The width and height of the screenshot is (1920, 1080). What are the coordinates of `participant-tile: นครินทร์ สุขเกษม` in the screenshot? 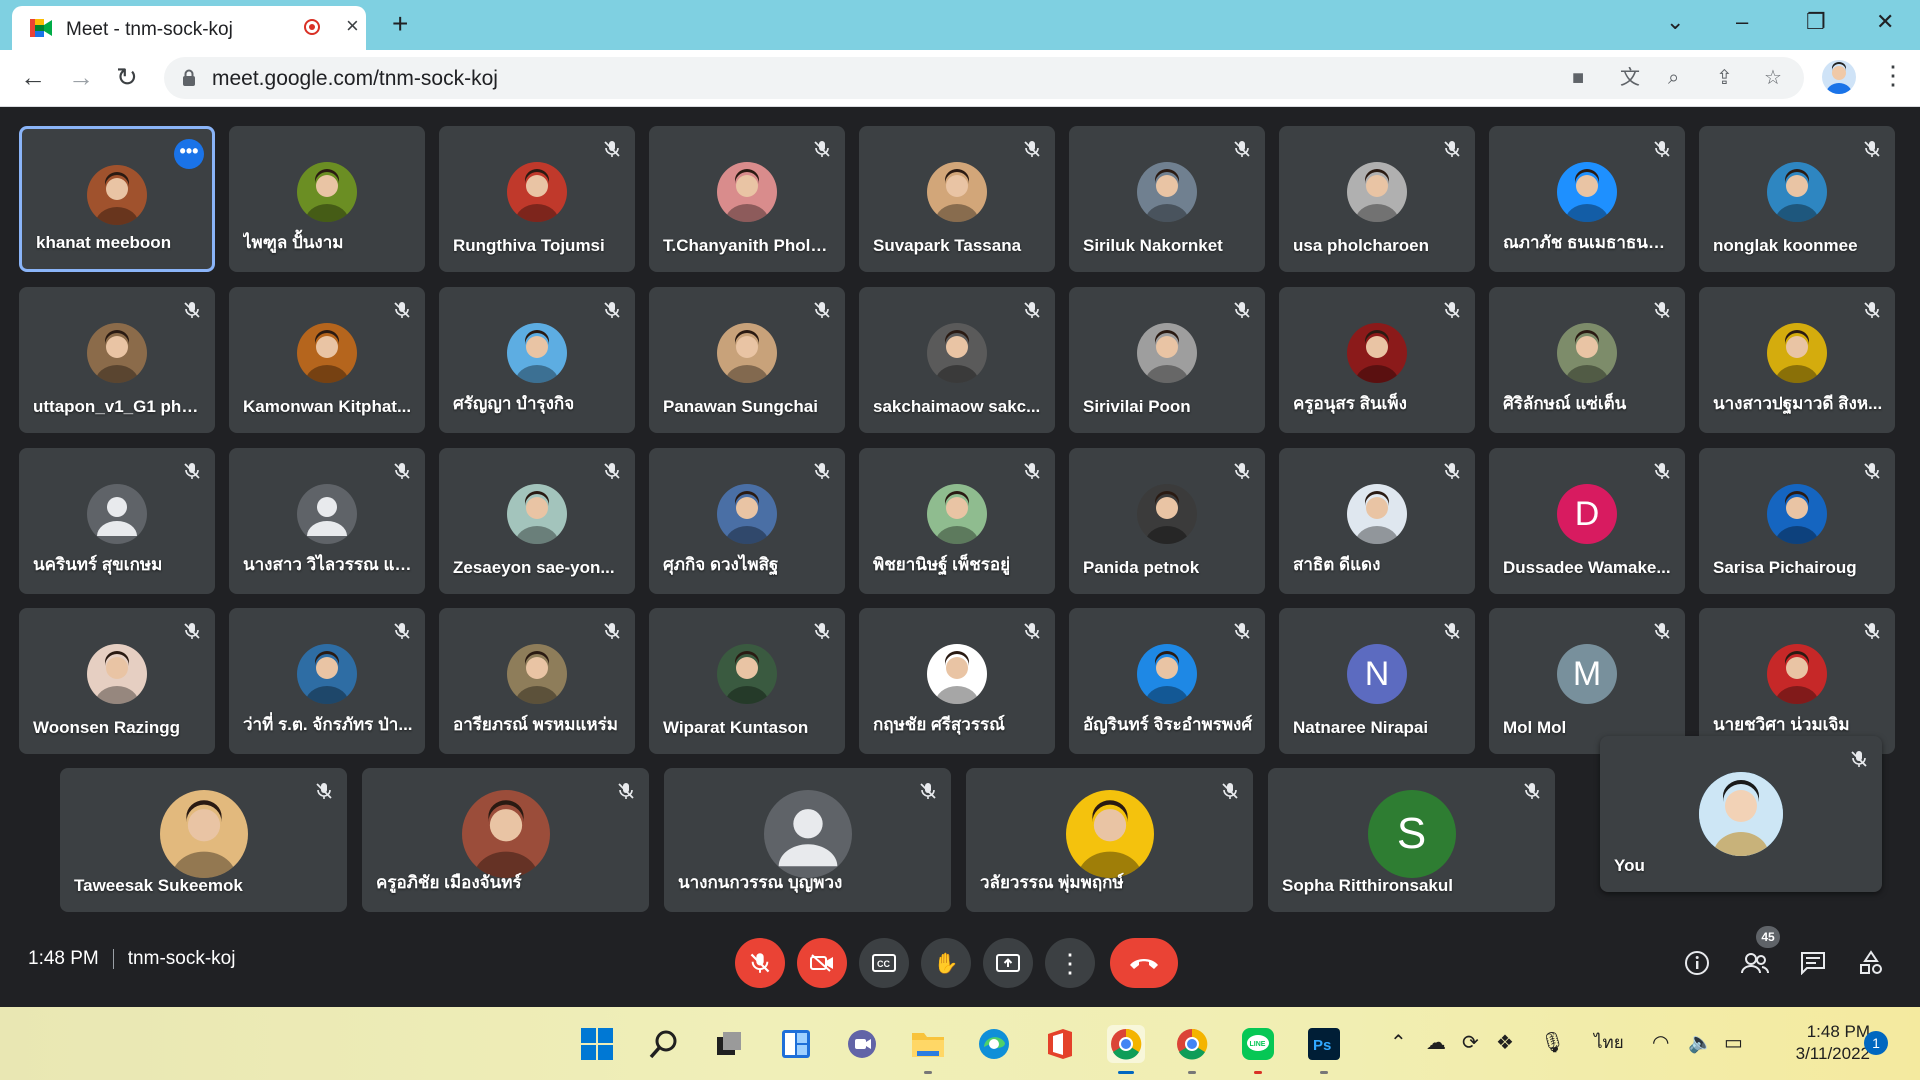 It's located at (117, 521).